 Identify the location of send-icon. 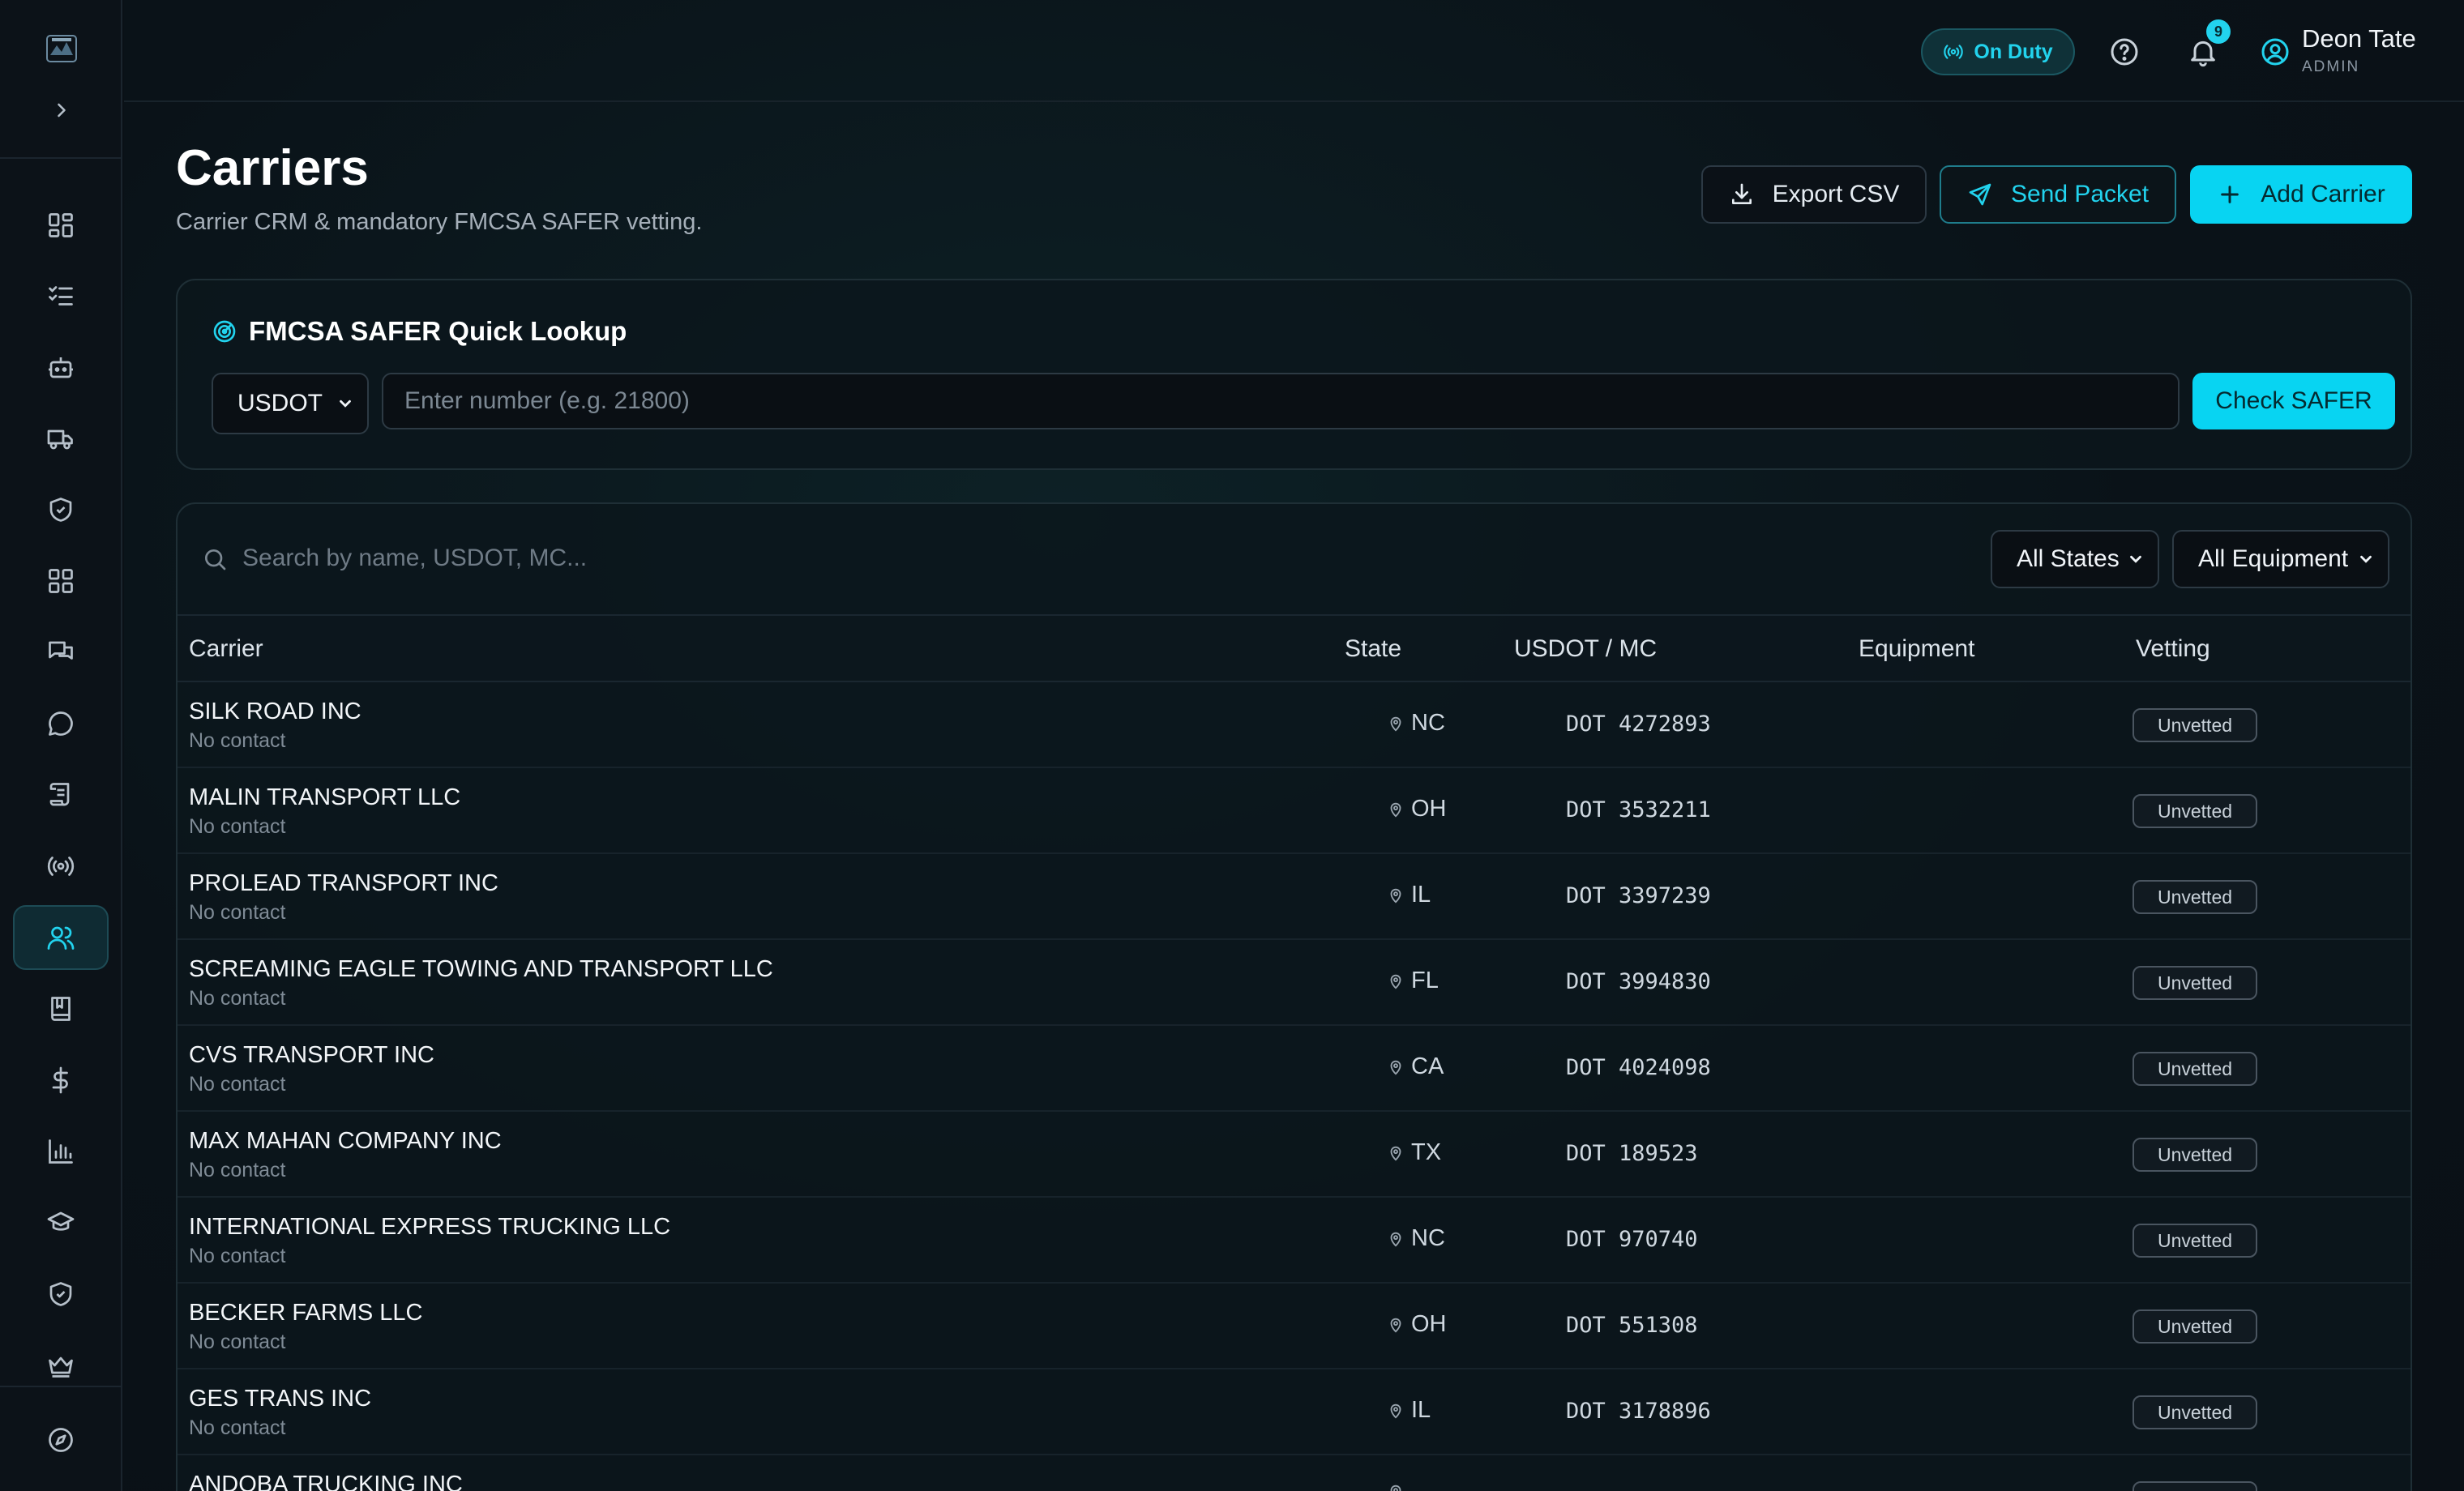
(1980, 194).